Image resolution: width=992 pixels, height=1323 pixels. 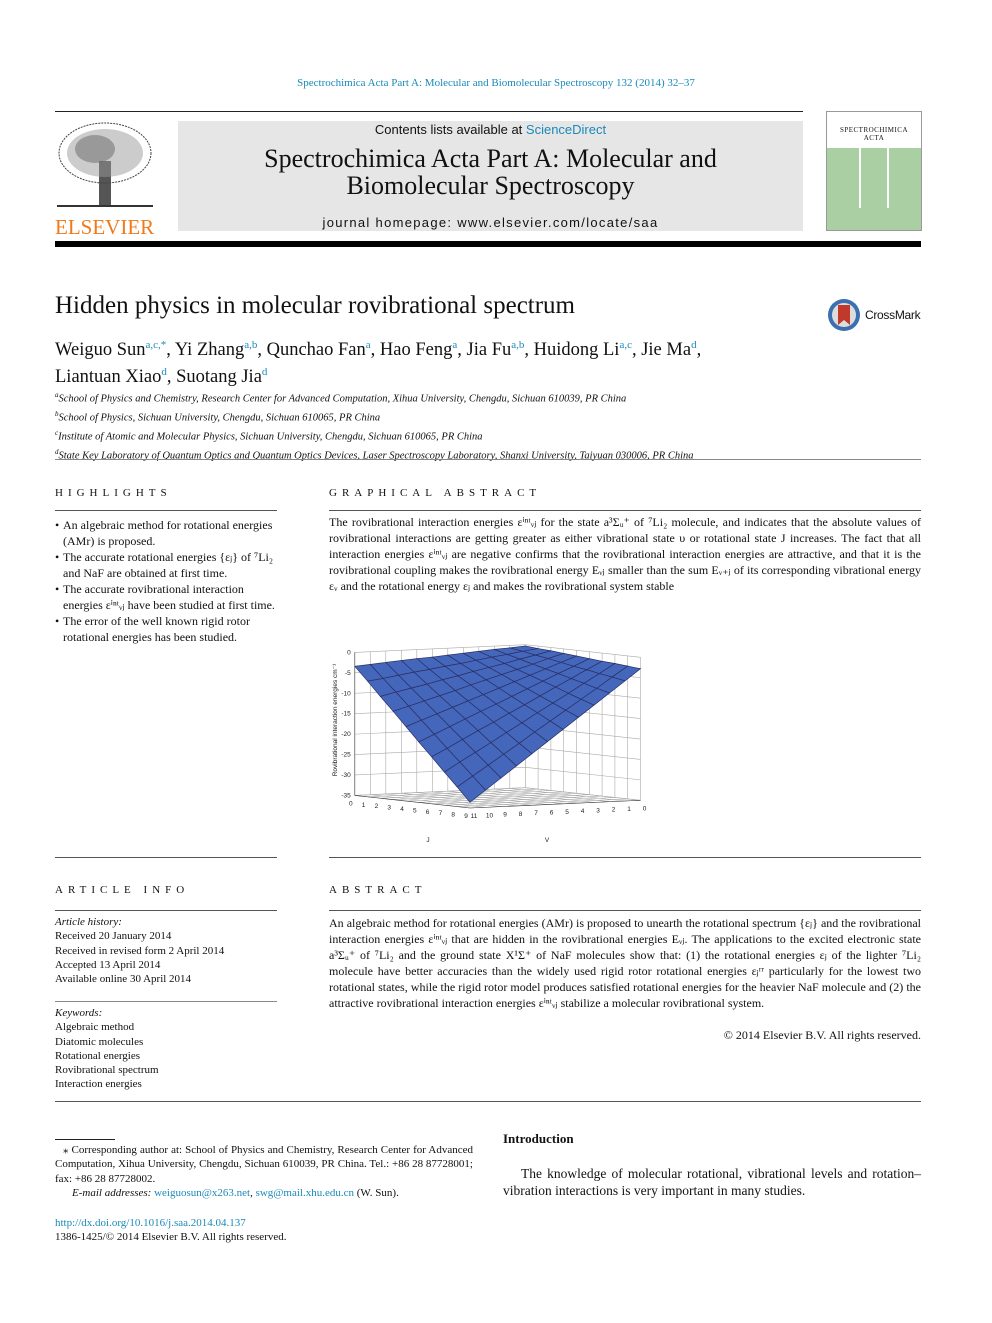 I want to click on journal-cover: SPECTROCHIMICA ACTA, so click(x=874, y=171).